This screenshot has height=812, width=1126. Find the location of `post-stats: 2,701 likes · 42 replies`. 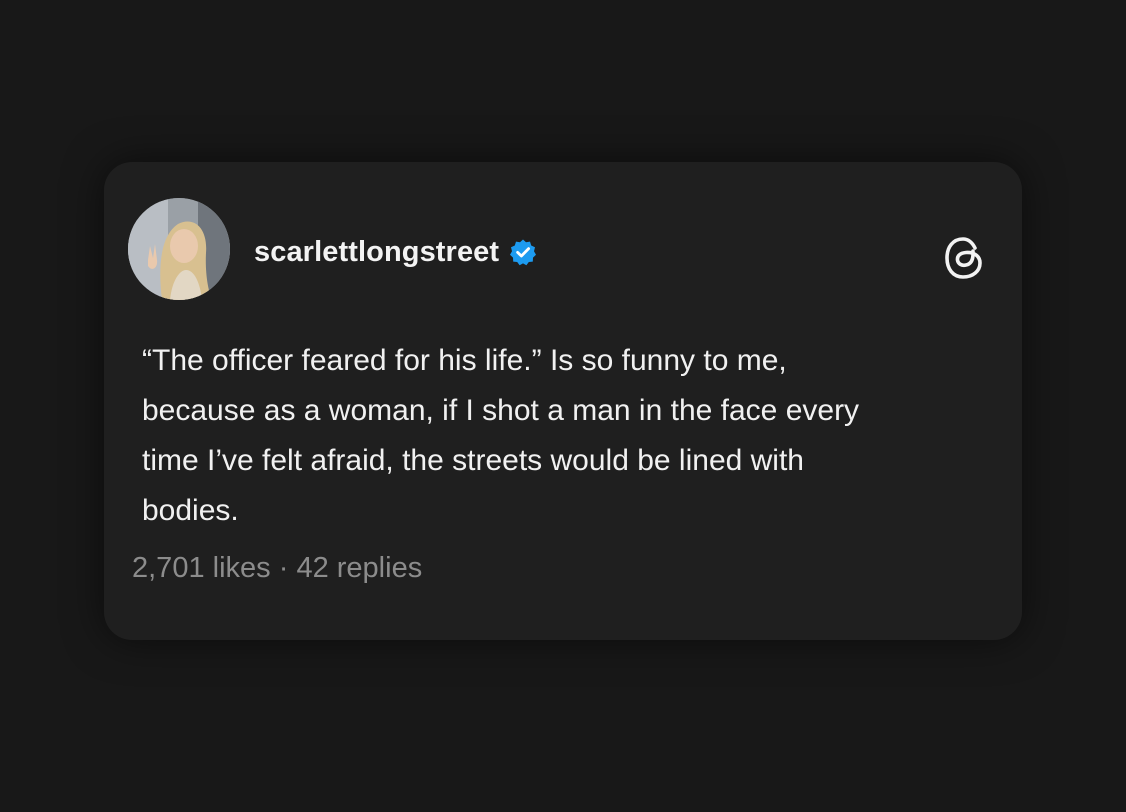

post-stats: 2,701 likes · 42 replies is located at coordinates (277, 568).